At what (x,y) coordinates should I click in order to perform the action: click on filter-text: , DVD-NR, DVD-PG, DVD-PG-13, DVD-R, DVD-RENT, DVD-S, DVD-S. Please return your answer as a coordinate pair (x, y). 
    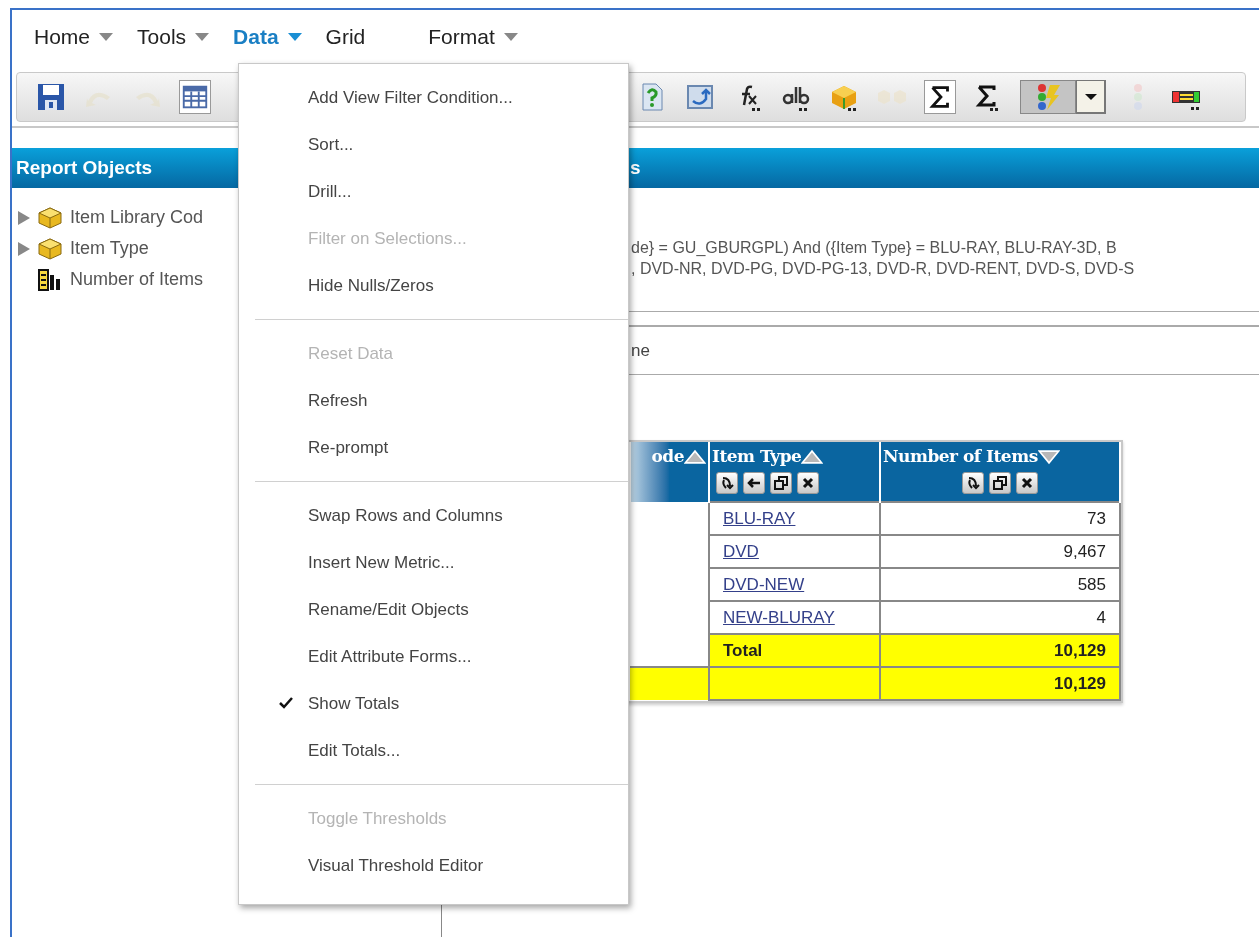
    Looking at the image, I should click on (883, 269).